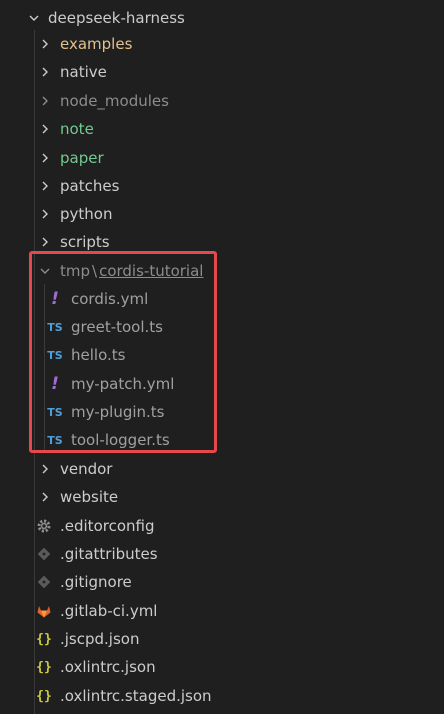 Image resolution: width=444 pixels, height=714 pixels. What do you see at coordinates (222, 440) in the screenshot?
I see `tree-item-file: TS tool-logger.ts` at bounding box center [222, 440].